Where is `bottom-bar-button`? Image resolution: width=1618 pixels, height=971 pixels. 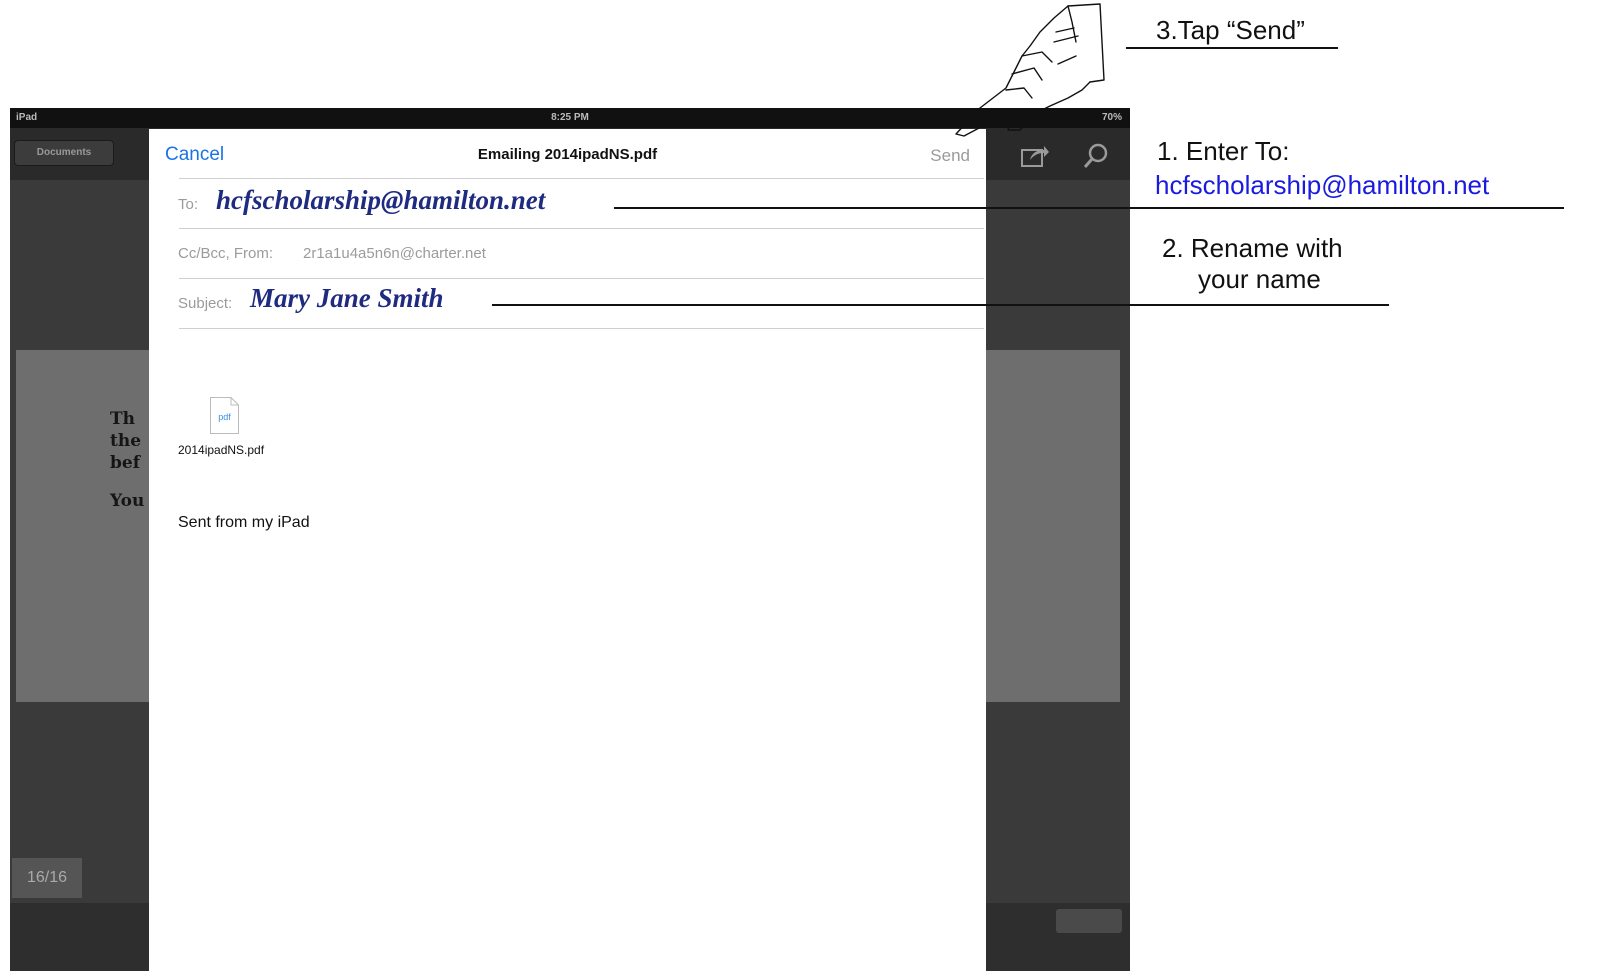
bottom-bar-button is located at coordinates (1089, 921).